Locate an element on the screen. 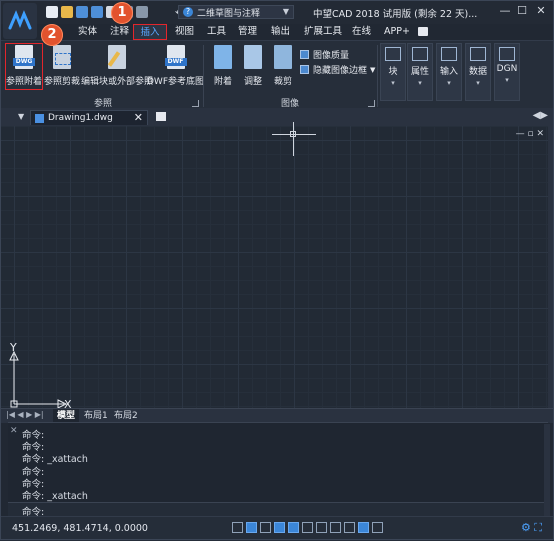 The image size is (554, 541). tab-layout-2: 布局2 is located at coordinates (126, 416).